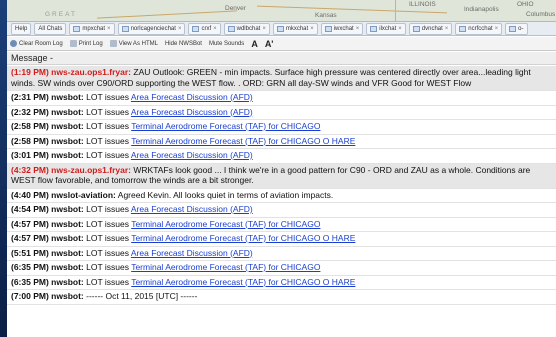 Image resolution: width=556 pixels, height=337 pixels. What do you see at coordinates (113, 43) in the screenshot?
I see `document-icon` at bounding box center [113, 43].